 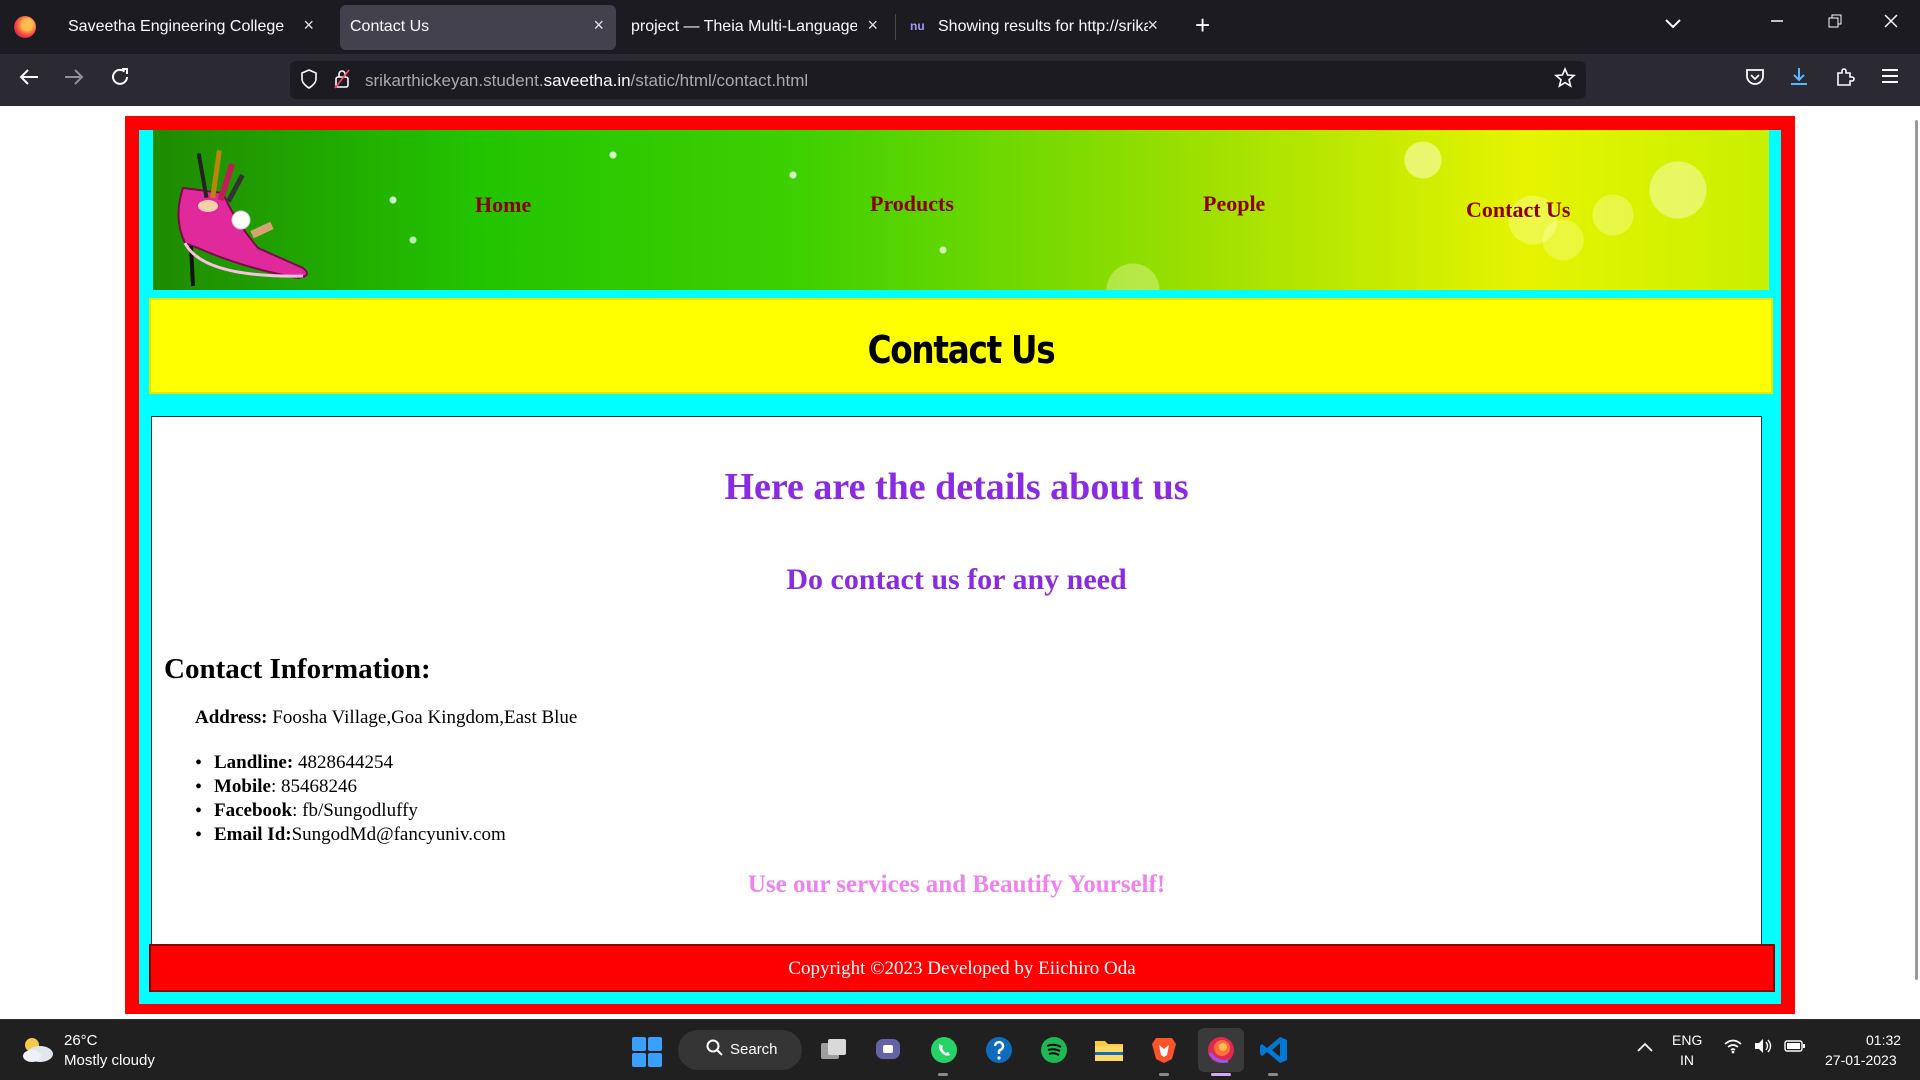 What do you see at coordinates (834, 1050) in the screenshot?
I see `task-view-icon` at bounding box center [834, 1050].